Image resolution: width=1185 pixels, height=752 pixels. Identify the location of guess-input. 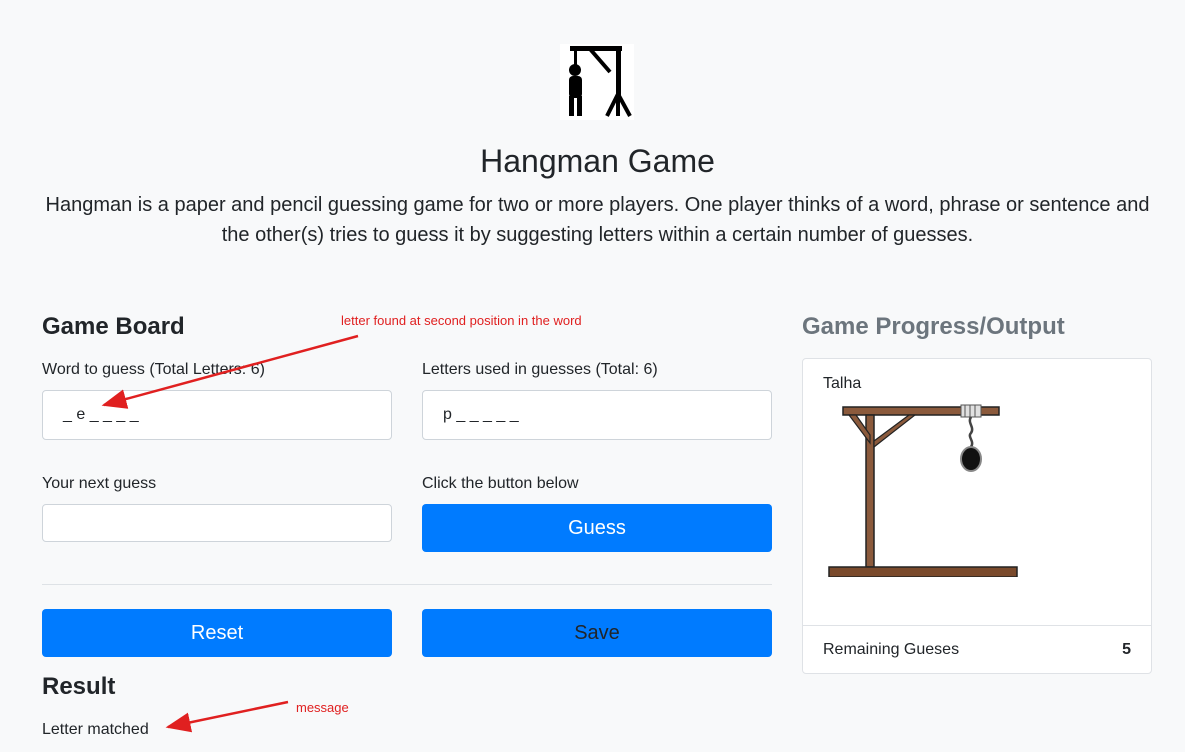
(217, 523).